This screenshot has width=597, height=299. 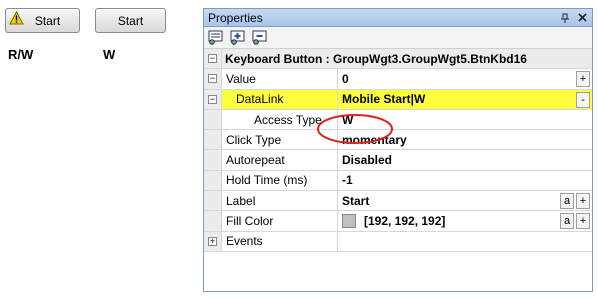 What do you see at coordinates (356, 200) in the screenshot?
I see `label-text: Start` at bounding box center [356, 200].